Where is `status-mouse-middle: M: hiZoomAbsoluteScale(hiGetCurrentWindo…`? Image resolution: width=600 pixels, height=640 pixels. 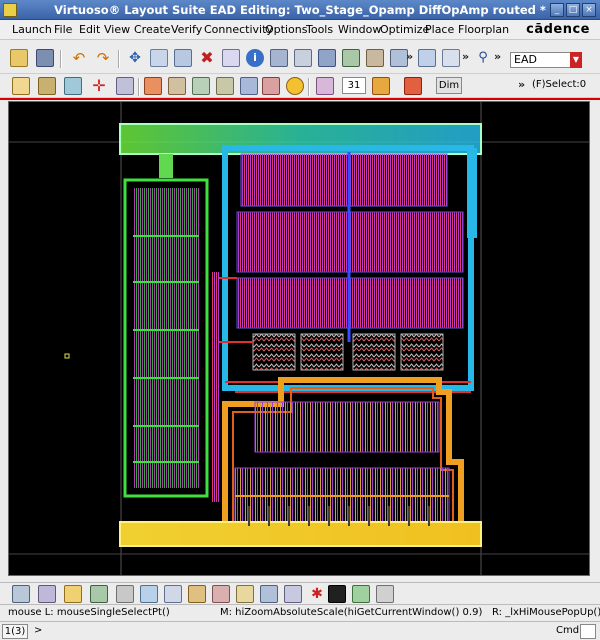
status-mouse-middle: M: hiZoomAbsoluteScale(hiGetCurrentWindo… is located at coordinates (351, 612).